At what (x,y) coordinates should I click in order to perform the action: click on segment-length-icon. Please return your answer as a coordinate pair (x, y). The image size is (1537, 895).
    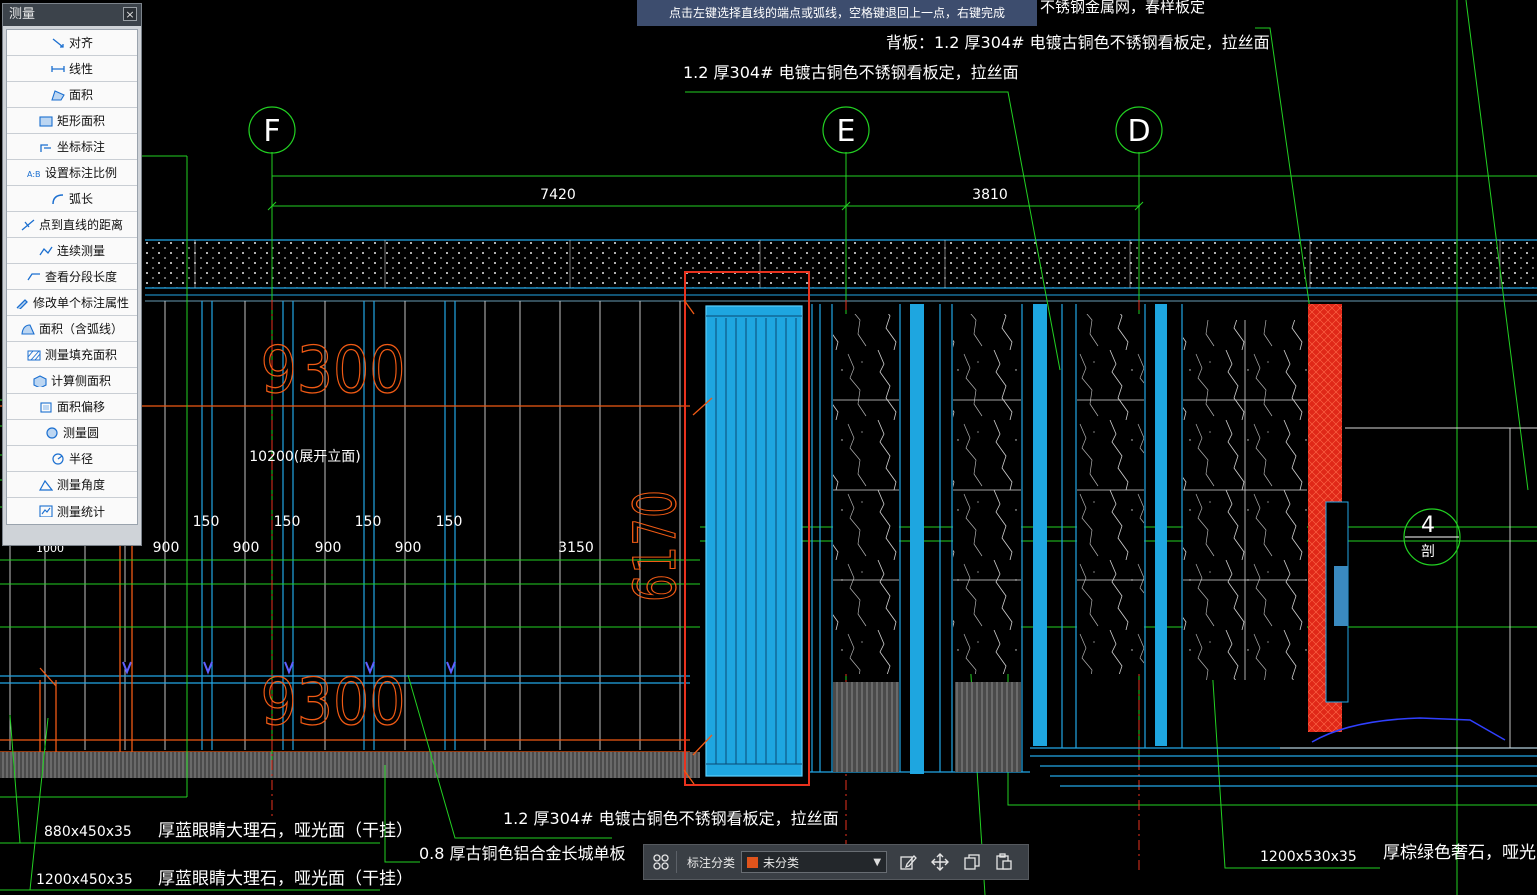
    Looking at the image, I should click on (34, 277).